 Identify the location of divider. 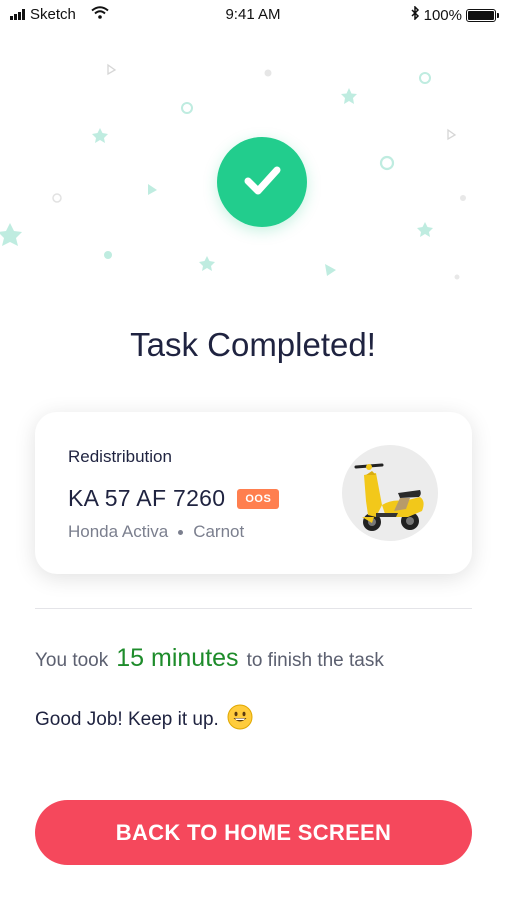
(253, 608).